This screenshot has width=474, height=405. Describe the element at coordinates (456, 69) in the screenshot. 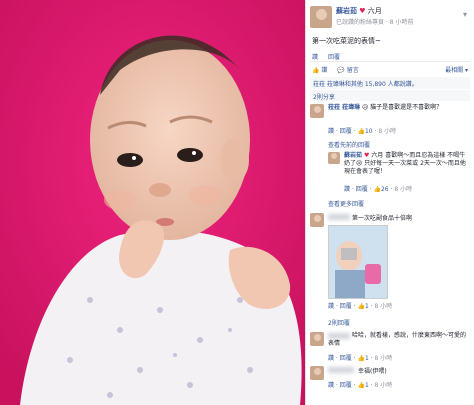

I see `sort-dropdown: 最相關 ▾` at that location.